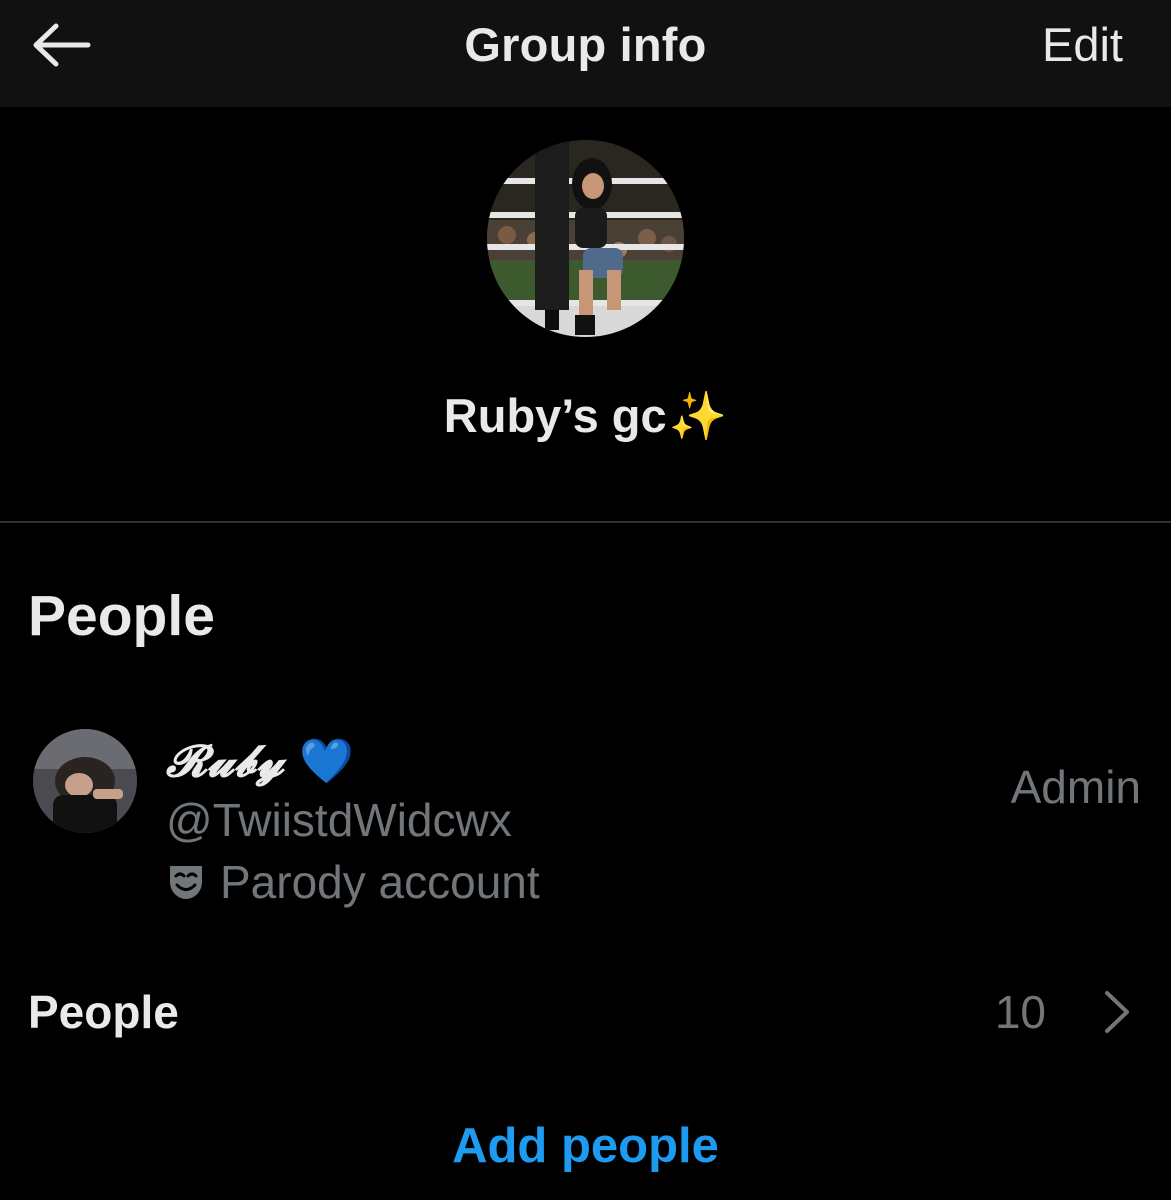 The image size is (1171, 1200). I want to click on member-label-text: Parody account, so click(380, 882).